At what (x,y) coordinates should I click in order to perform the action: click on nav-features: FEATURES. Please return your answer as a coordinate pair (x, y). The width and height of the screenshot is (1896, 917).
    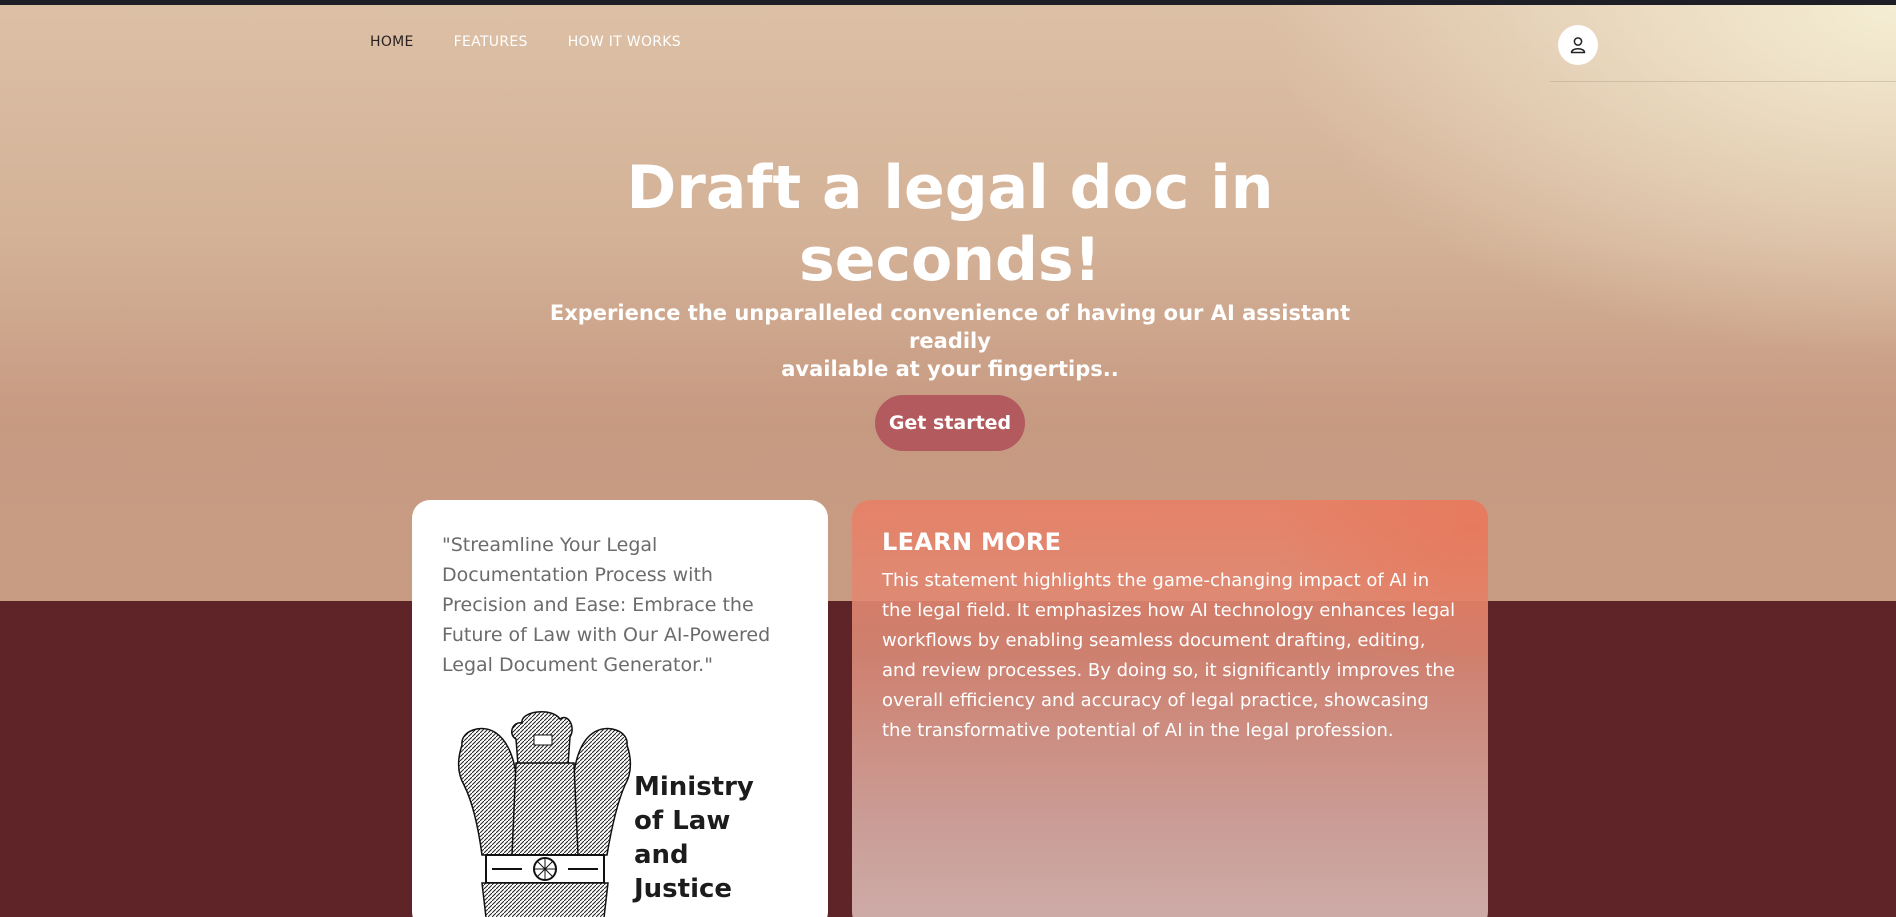
    Looking at the image, I should click on (491, 42).